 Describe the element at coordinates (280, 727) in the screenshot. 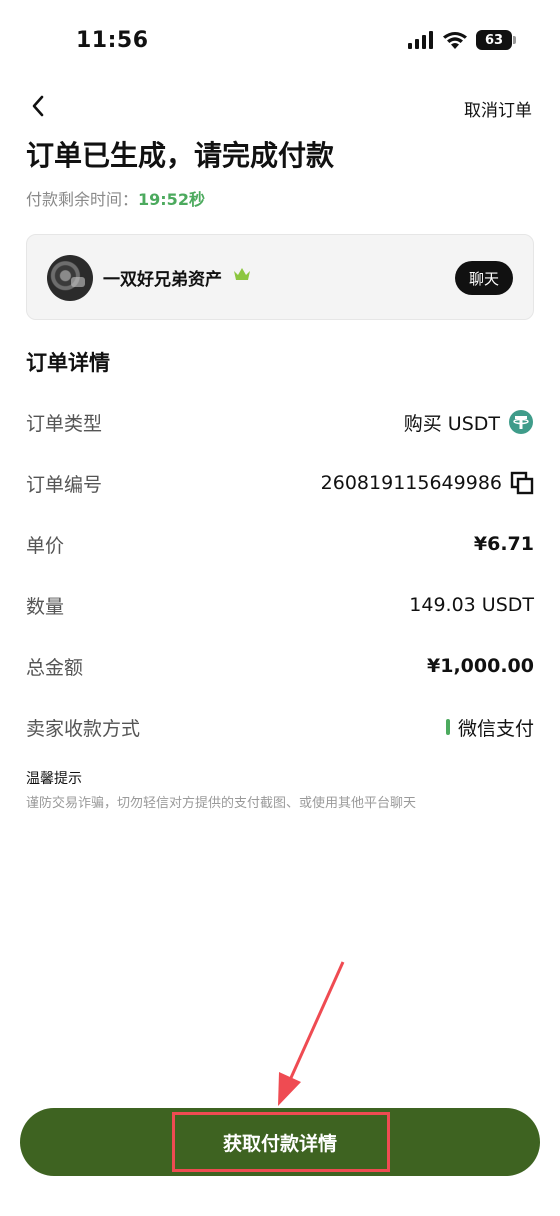

I see `order-row-payment-method: 卖家收款方式 微信支付` at that location.